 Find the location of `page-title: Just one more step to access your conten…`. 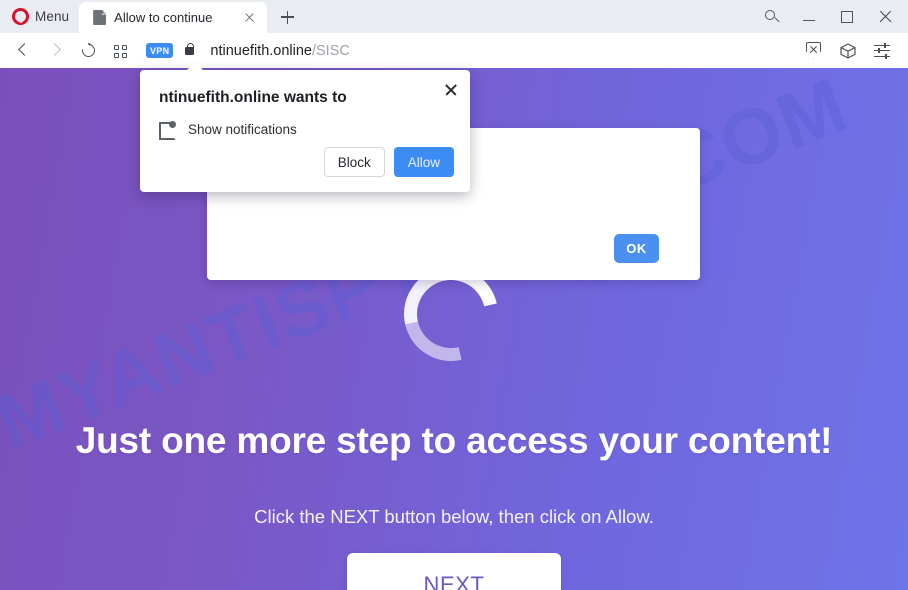

page-title: Just one more step to access your conten… is located at coordinates (454, 440).